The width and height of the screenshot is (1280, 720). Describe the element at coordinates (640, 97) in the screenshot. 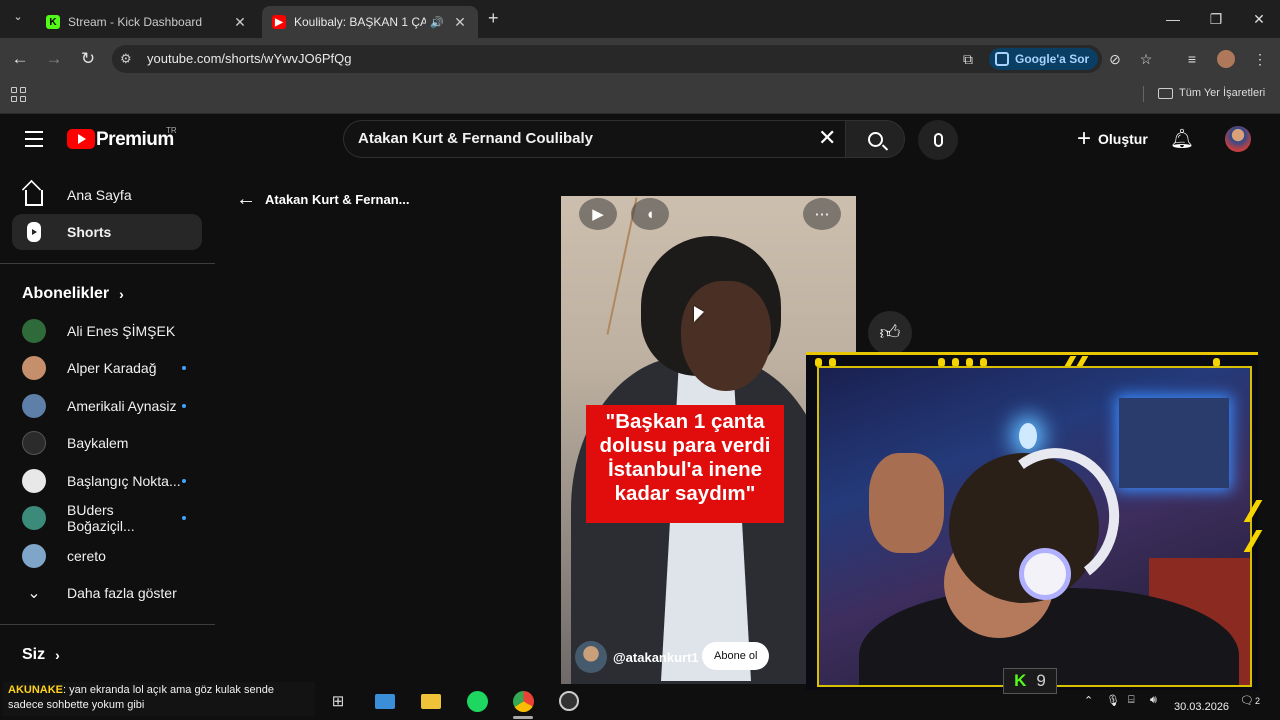

I see `bookmarks-bar` at that location.